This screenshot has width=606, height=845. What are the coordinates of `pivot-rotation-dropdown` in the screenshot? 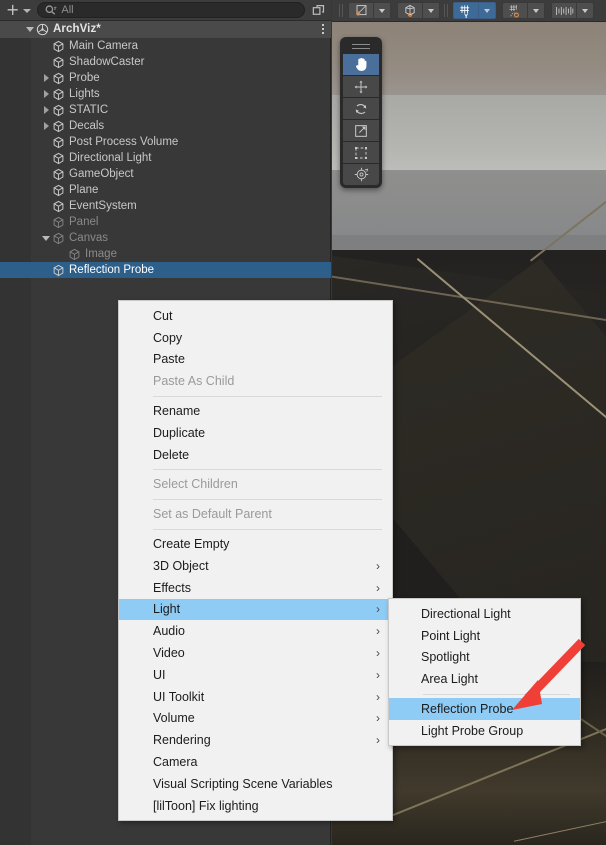 It's located at (382, 10).